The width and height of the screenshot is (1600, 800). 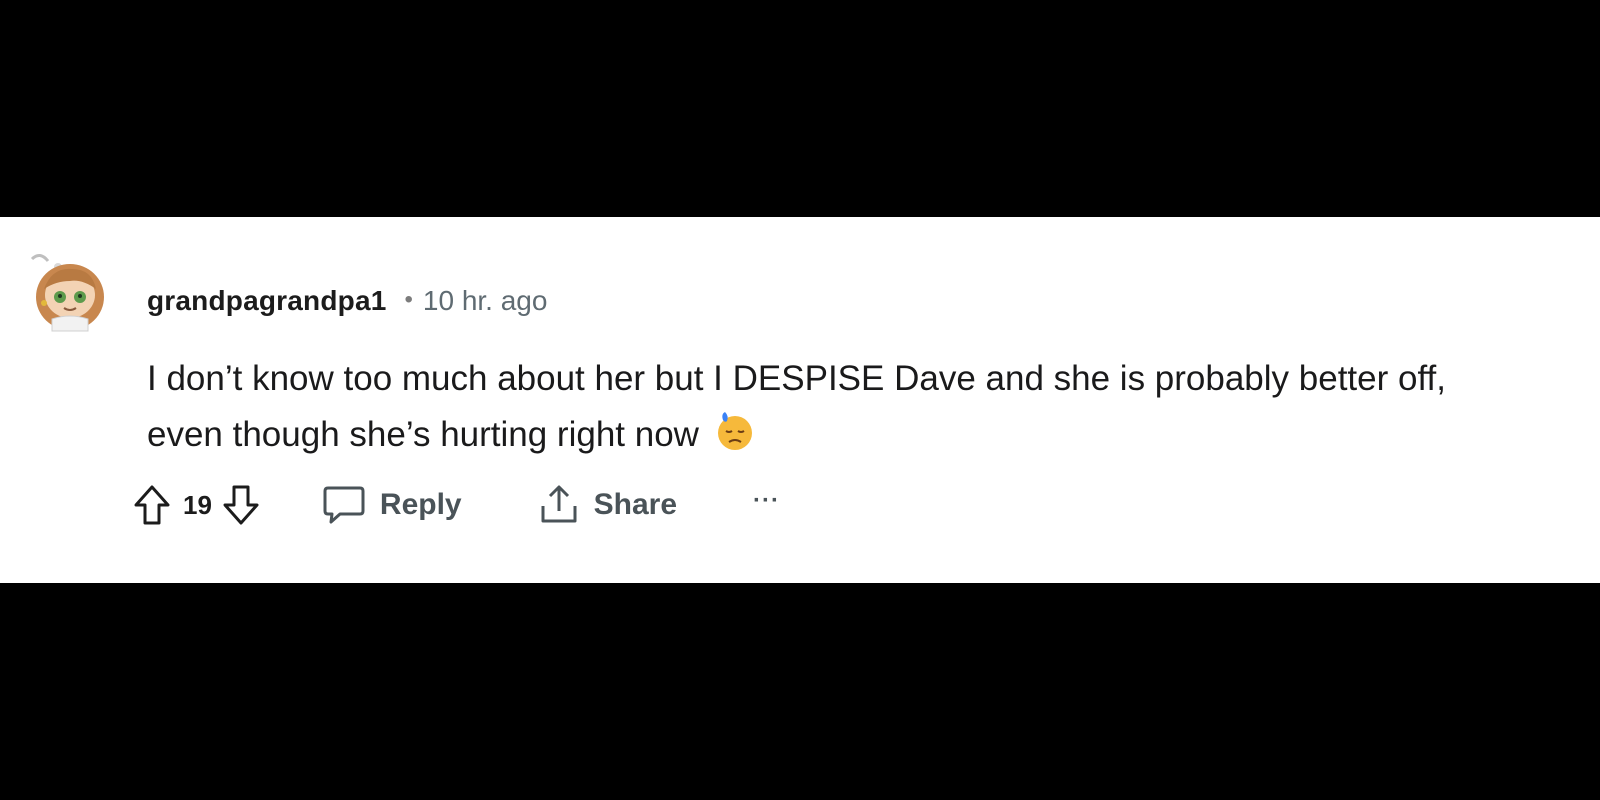 What do you see at coordinates (152, 505) in the screenshot?
I see `upvote-arrow-icon` at bounding box center [152, 505].